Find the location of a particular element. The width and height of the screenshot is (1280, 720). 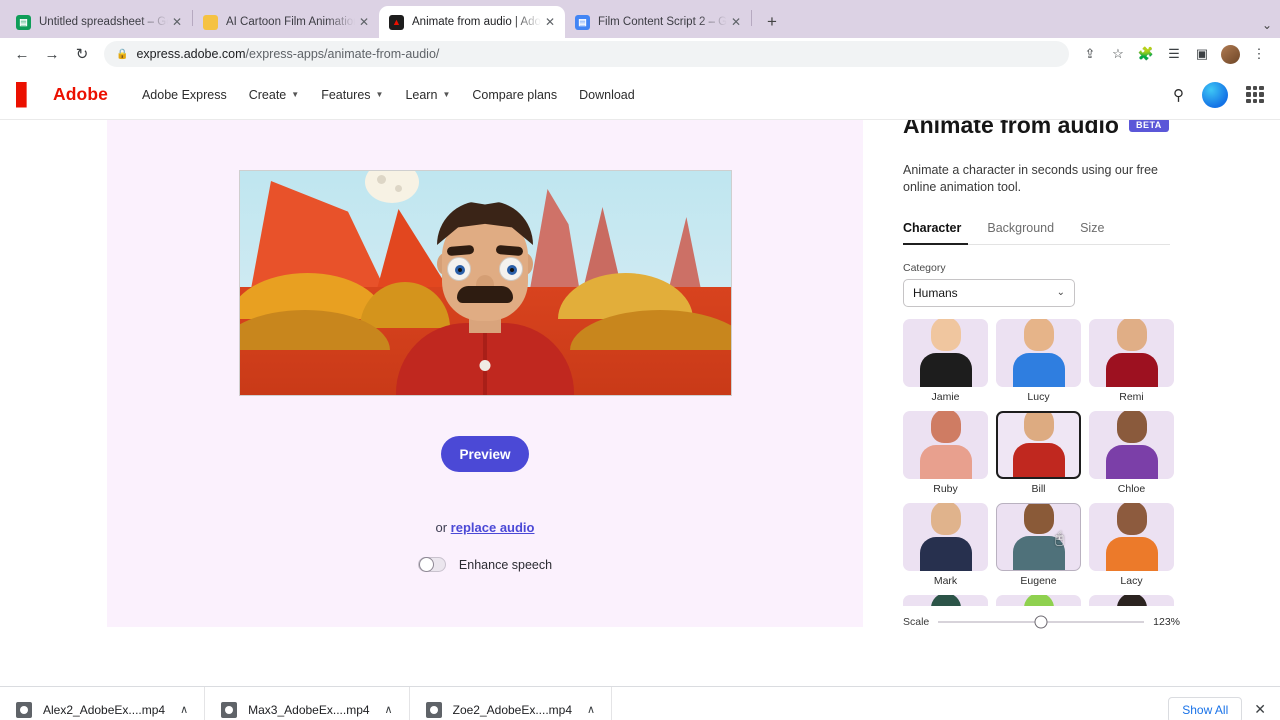

lock-icon: 🔒 is located at coordinates (122, 54).